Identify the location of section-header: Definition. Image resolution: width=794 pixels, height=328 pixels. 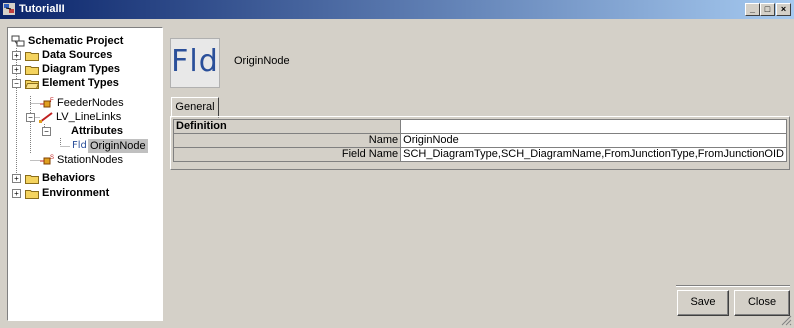
(287, 126).